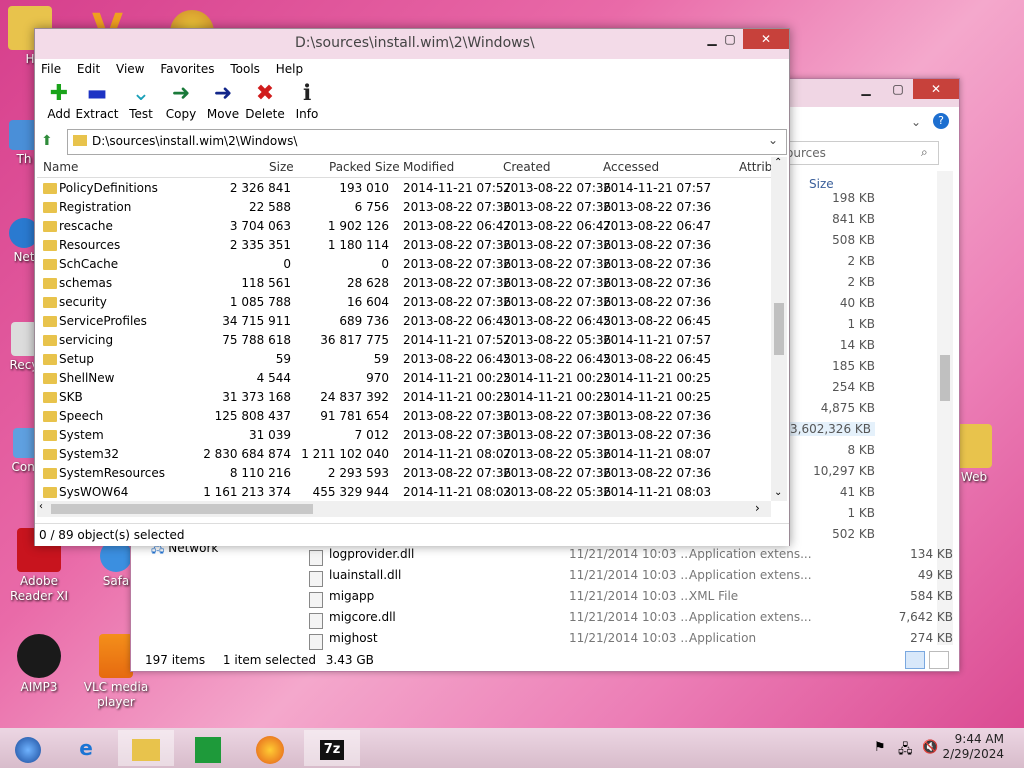 The image size is (1024, 768). What do you see at coordinates (187, 69) in the screenshot?
I see `menu-favorites: Favorites` at bounding box center [187, 69].